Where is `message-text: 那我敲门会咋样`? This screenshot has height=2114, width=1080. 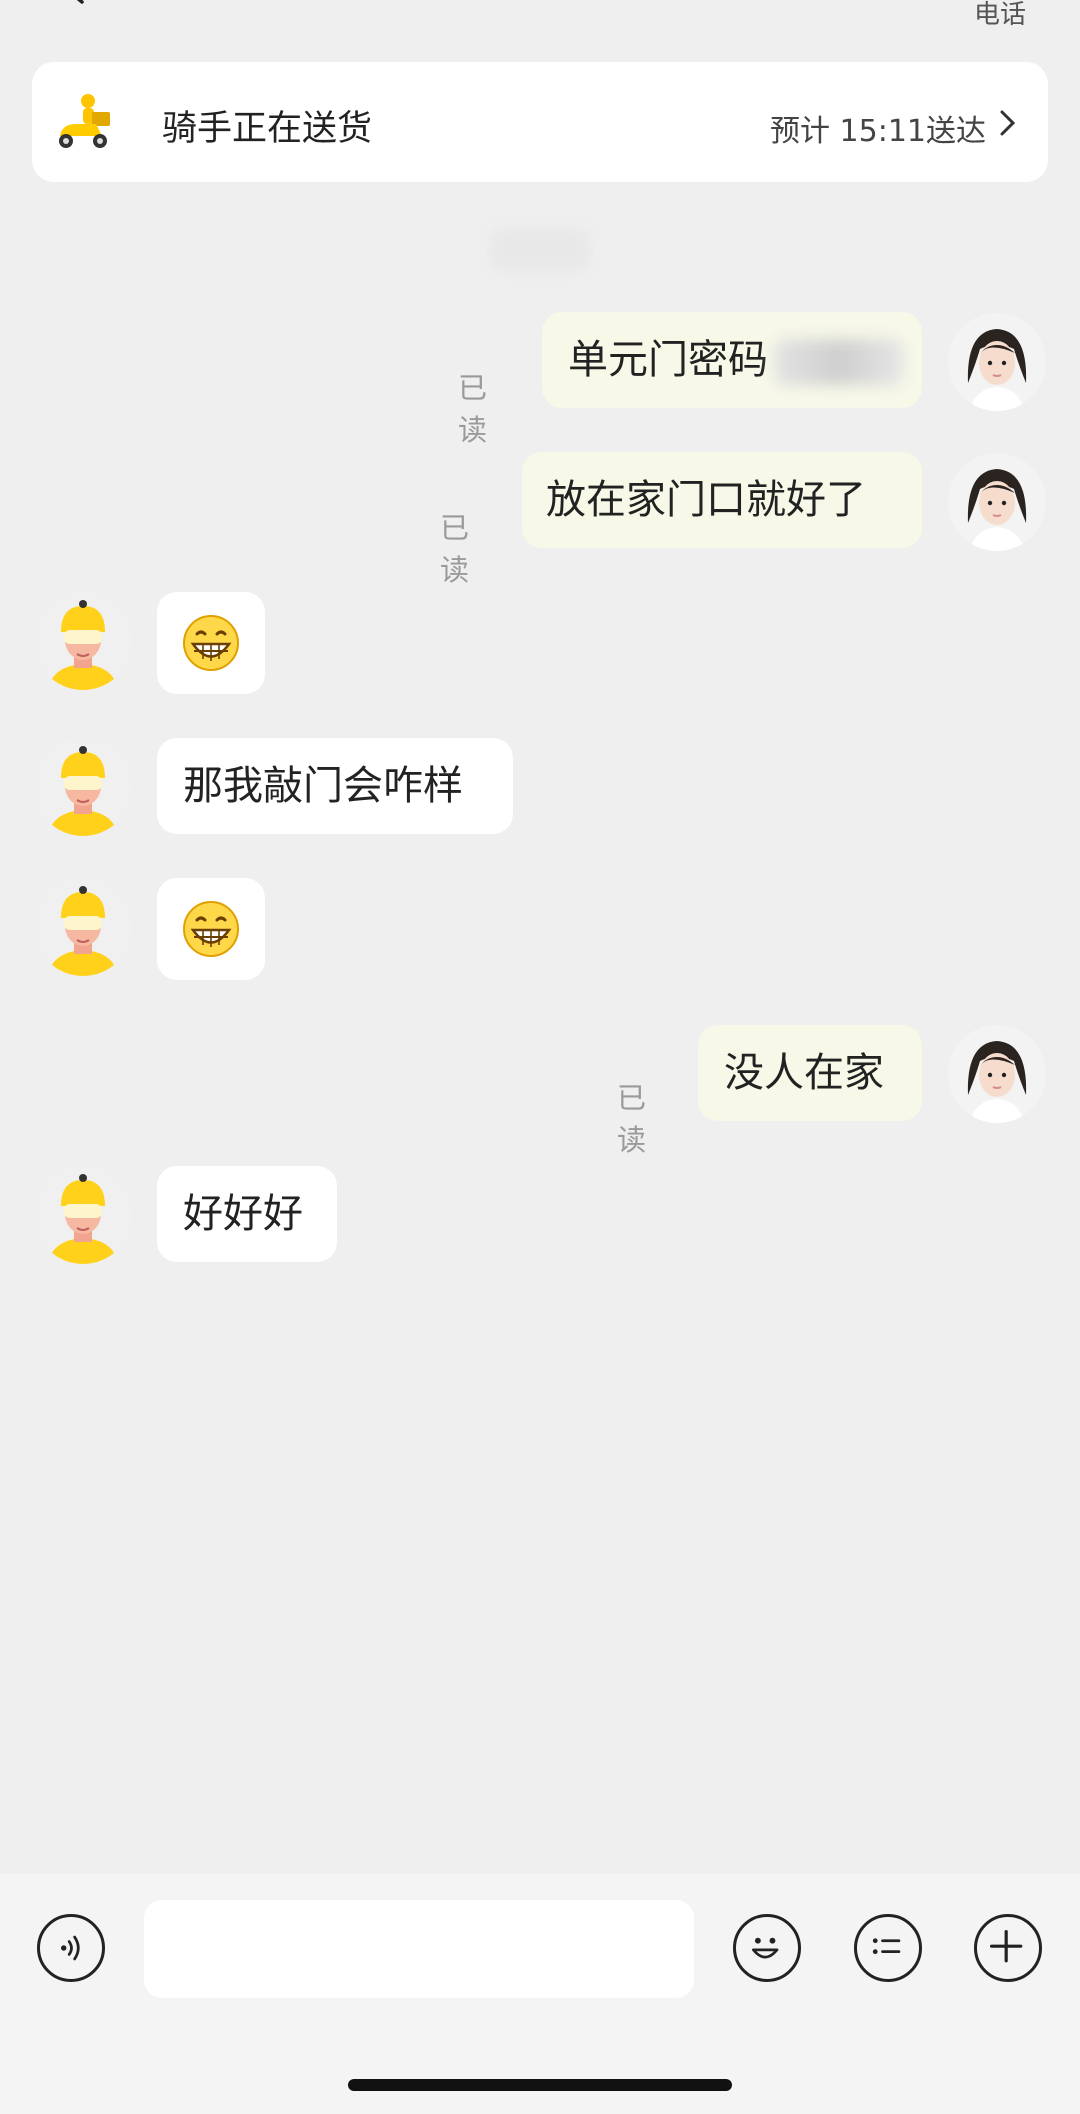
message-text: 那我敲门会咋样 is located at coordinates (323, 786).